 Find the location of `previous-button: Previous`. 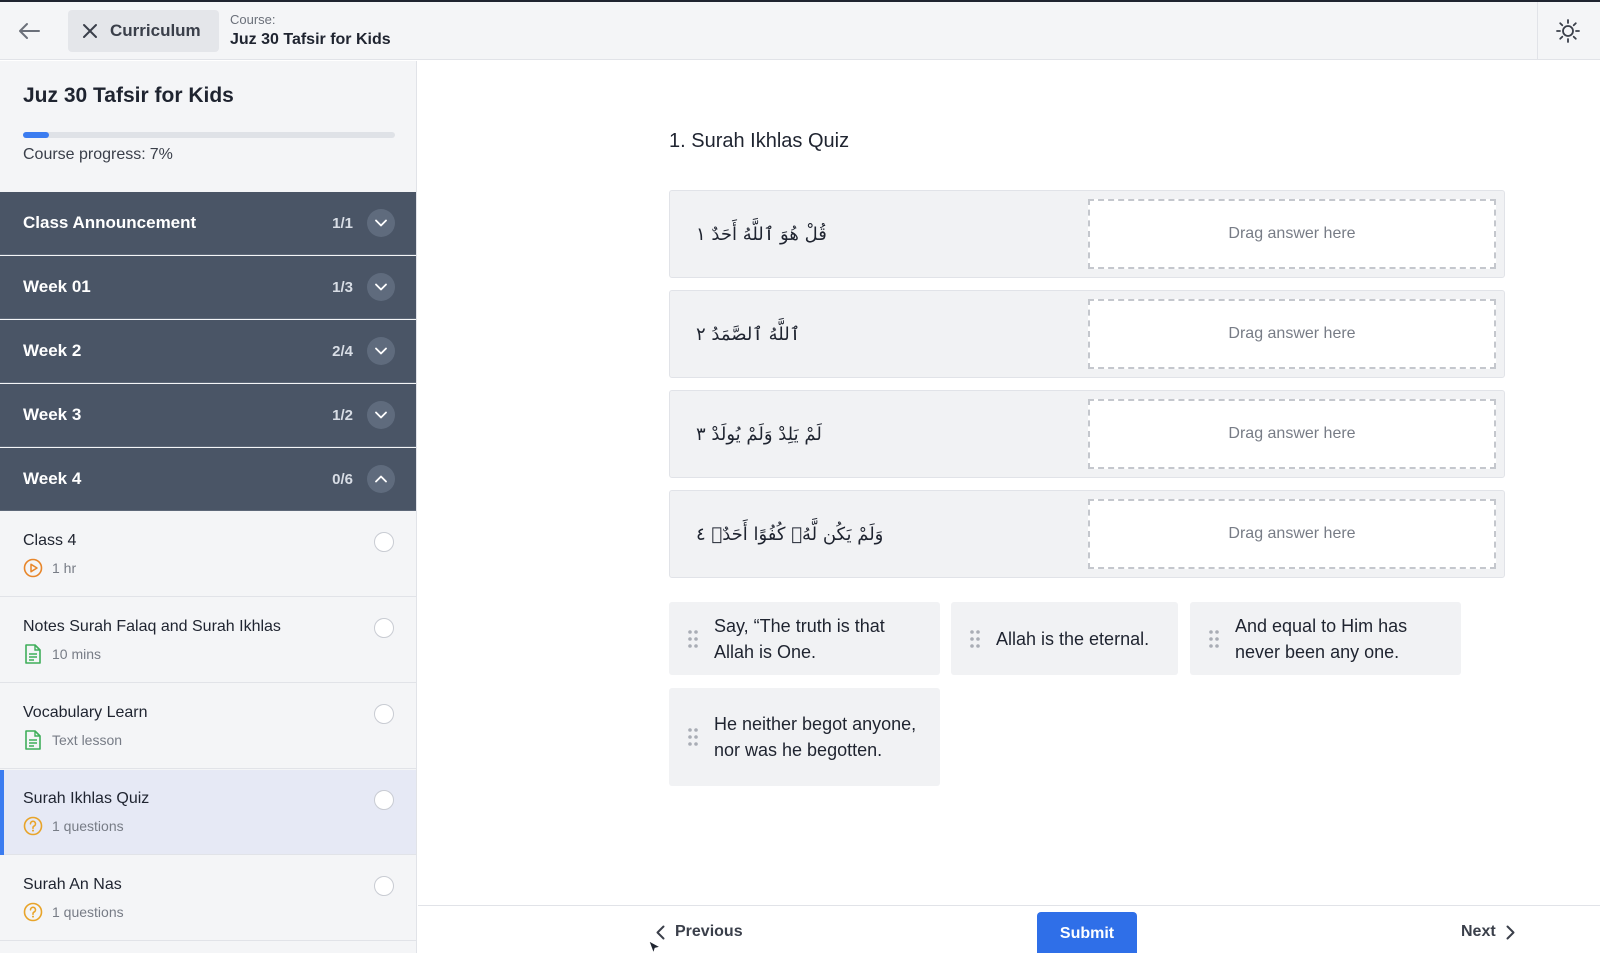

previous-button: Previous is located at coordinates (699, 932).